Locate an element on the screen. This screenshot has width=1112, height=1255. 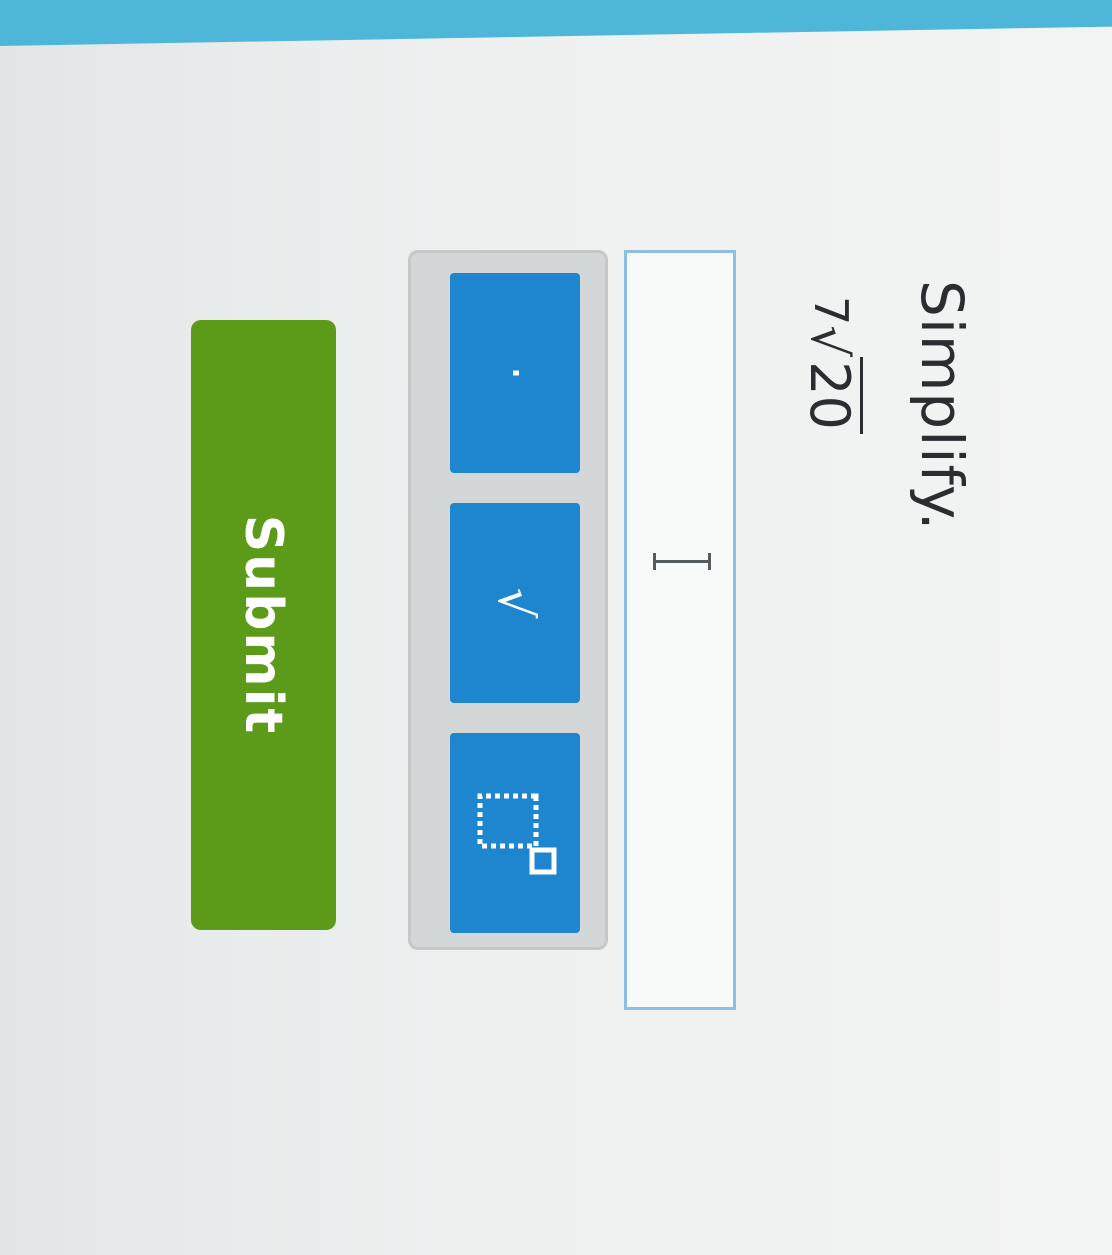
header-bar is located at coordinates (556, 23).